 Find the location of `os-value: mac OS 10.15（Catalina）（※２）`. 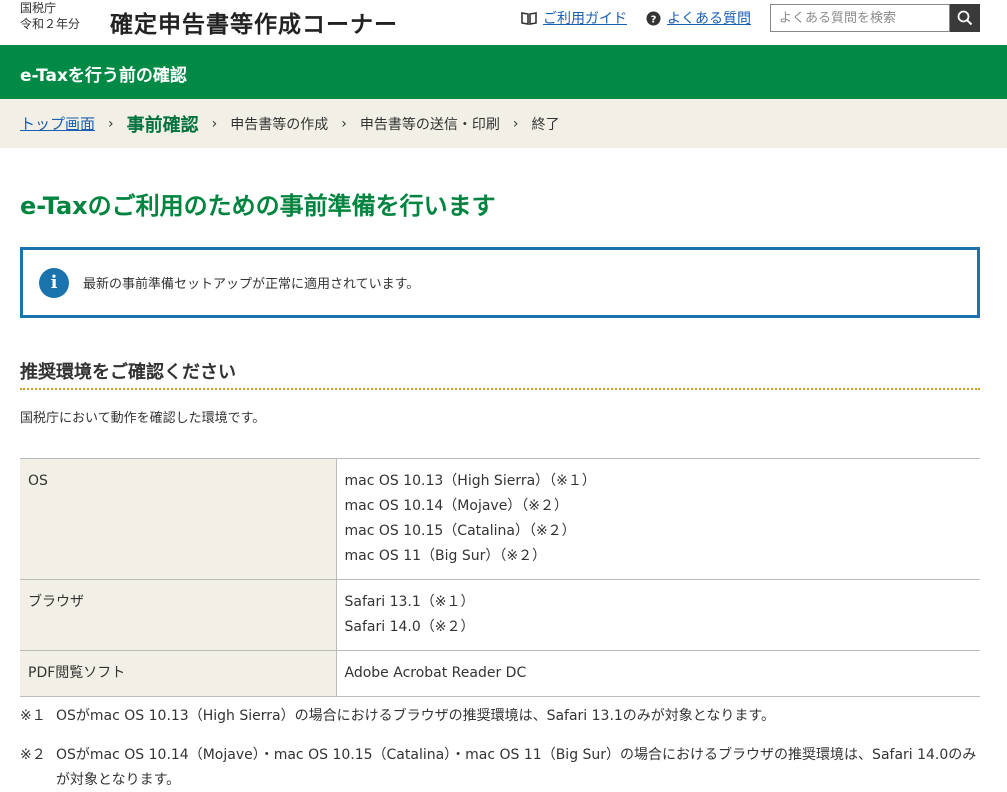

os-value: mac OS 10.15（Catalina）（※２） is located at coordinates (460, 531).